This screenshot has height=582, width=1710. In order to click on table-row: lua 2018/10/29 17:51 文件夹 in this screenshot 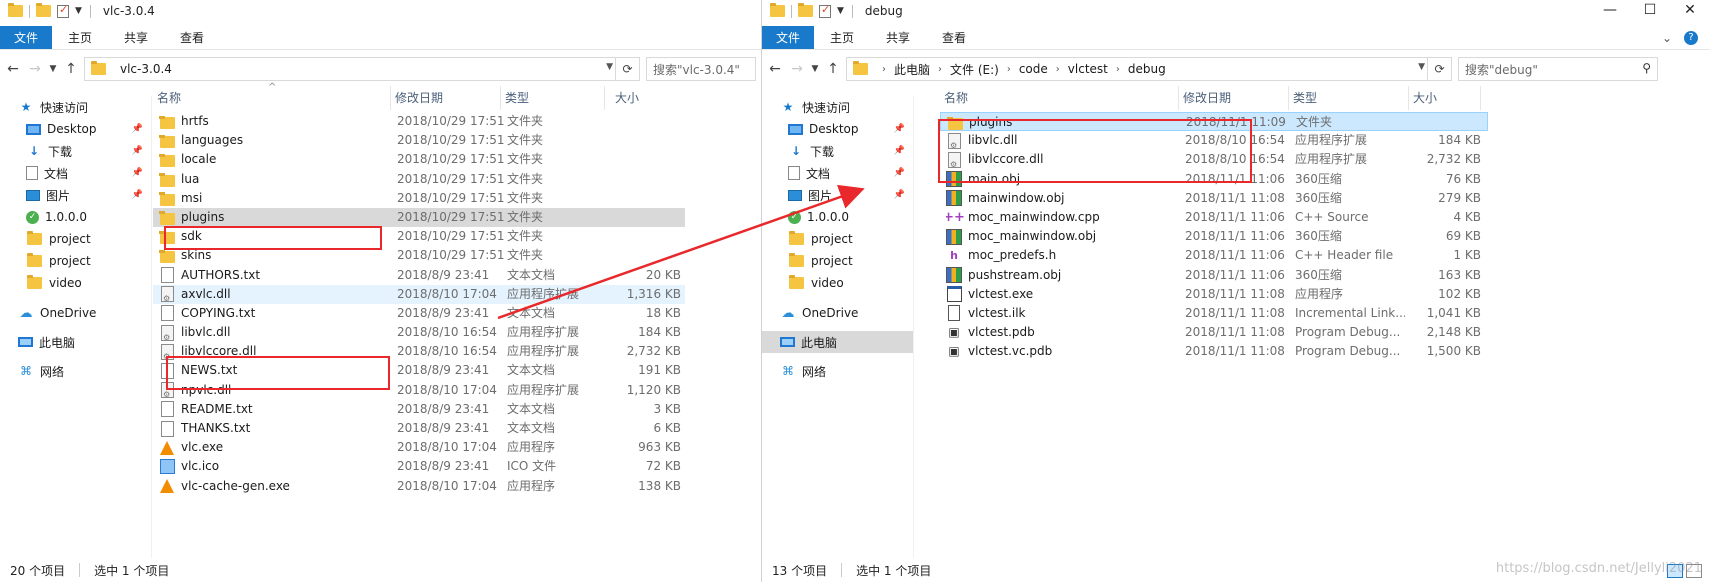, I will do `click(419, 179)`.